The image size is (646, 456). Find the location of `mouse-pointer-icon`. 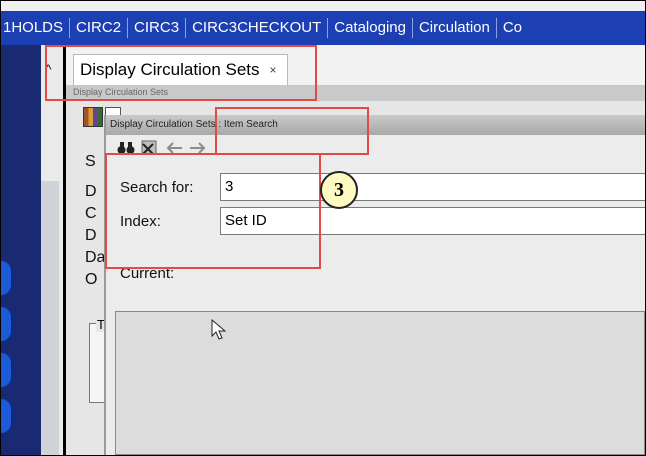

mouse-pointer-icon is located at coordinates (219, 329).